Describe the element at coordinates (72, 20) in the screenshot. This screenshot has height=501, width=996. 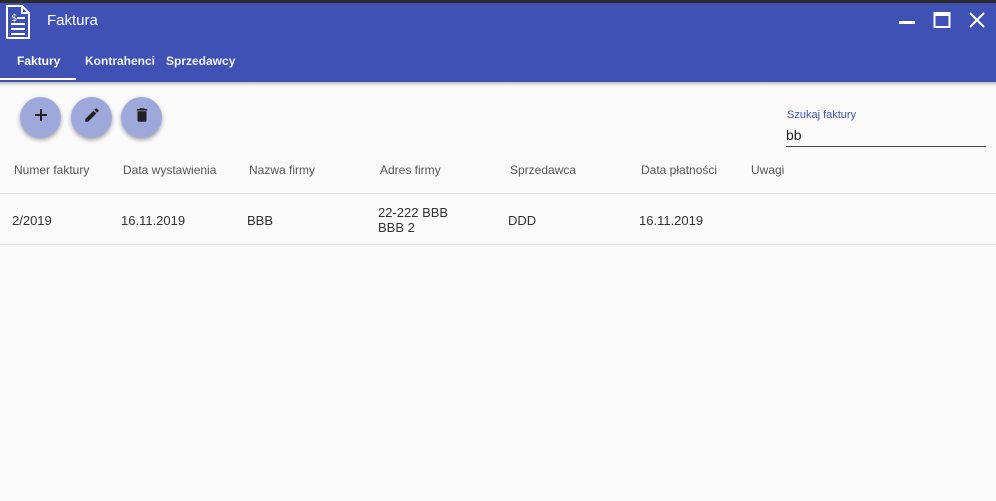
I see `window-title: Faktura` at that location.